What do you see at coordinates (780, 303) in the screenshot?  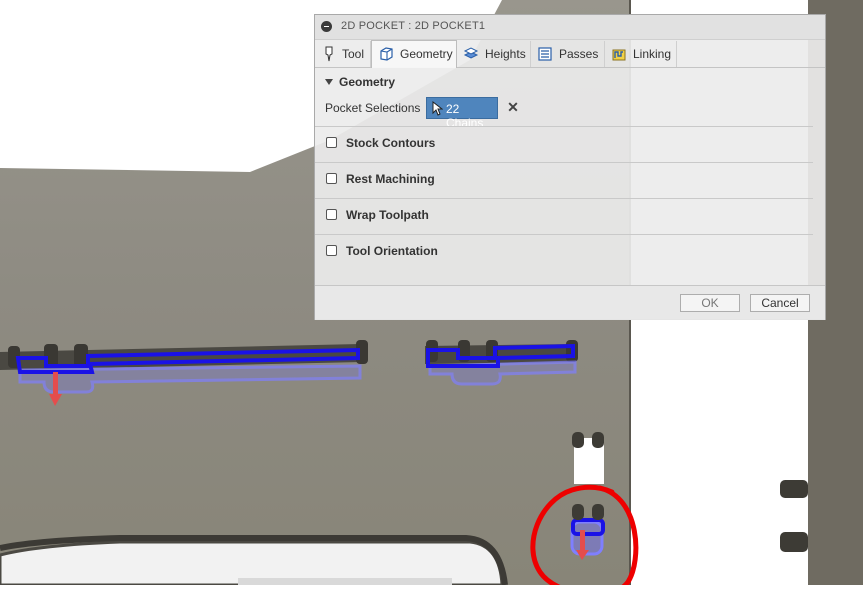 I see `cancel-button: Cancel` at bounding box center [780, 303].